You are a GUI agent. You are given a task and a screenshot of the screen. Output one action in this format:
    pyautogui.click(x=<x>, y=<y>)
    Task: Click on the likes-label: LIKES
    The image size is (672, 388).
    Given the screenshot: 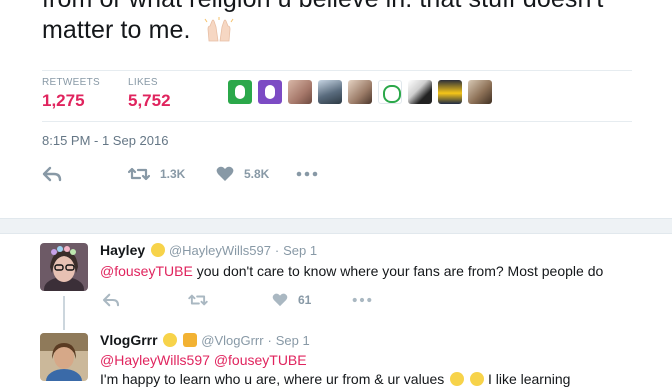 What is the action you would take?
    pyautogui.click(x=143, y=82)
    